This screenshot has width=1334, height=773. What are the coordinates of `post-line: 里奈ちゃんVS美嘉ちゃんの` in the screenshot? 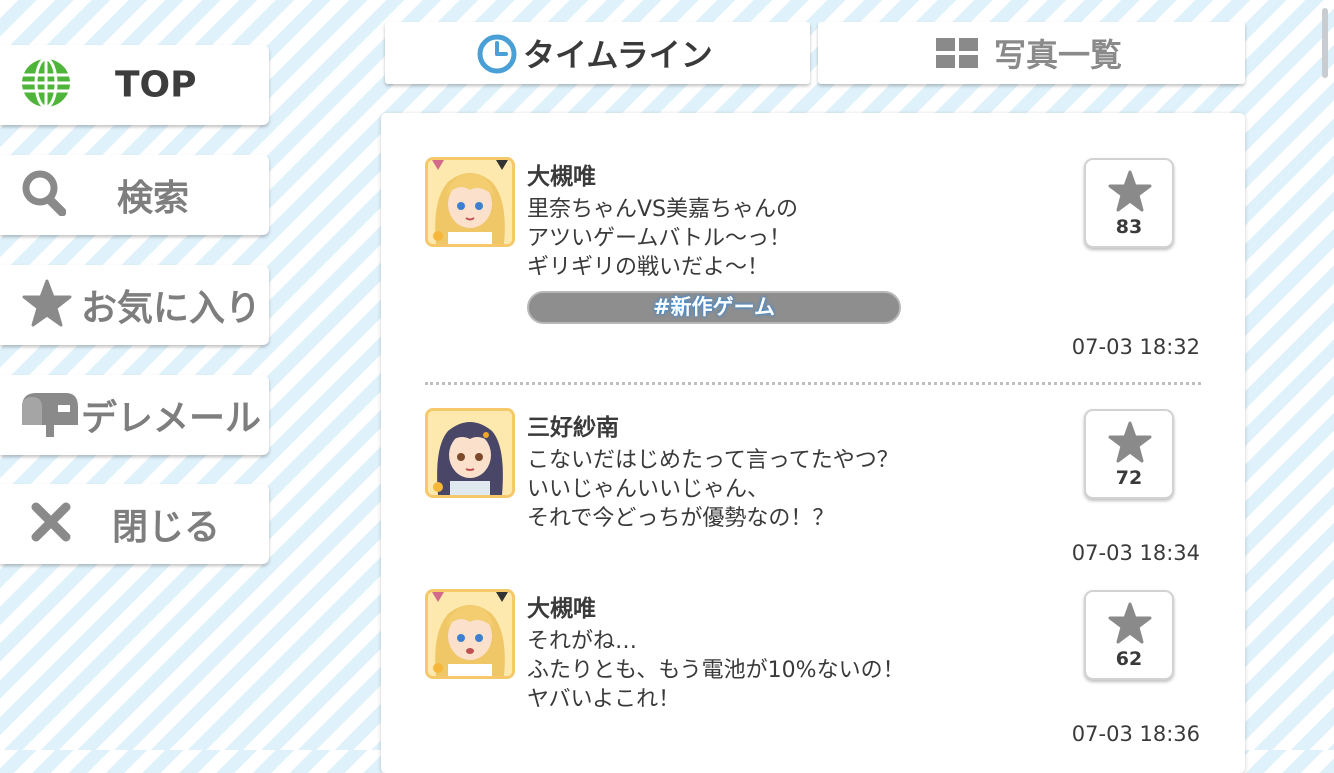 It's located at (663, 209).